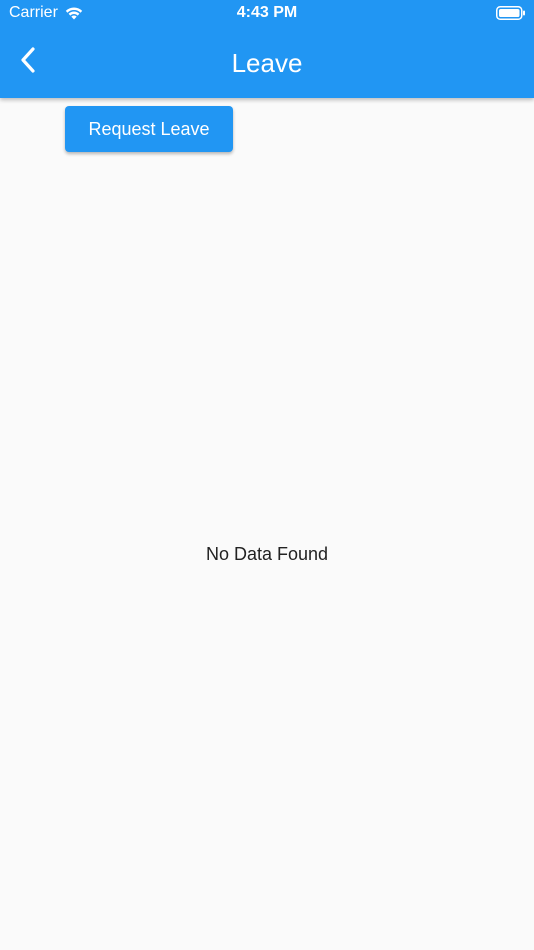  Describe the element at coordinates (149, 129) in the screenshot. I see `request-leave-button: Request Leave` at that location.